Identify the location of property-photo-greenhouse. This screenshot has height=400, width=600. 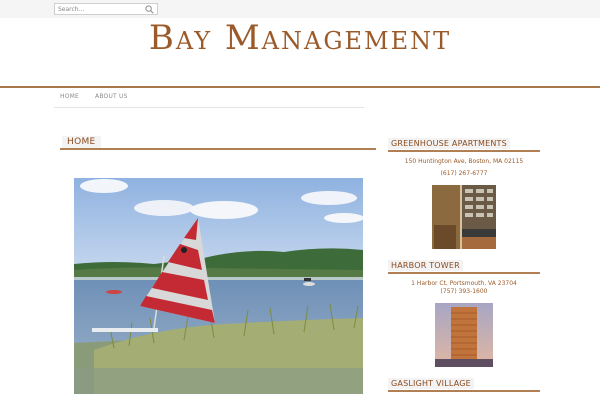
(464, 217).